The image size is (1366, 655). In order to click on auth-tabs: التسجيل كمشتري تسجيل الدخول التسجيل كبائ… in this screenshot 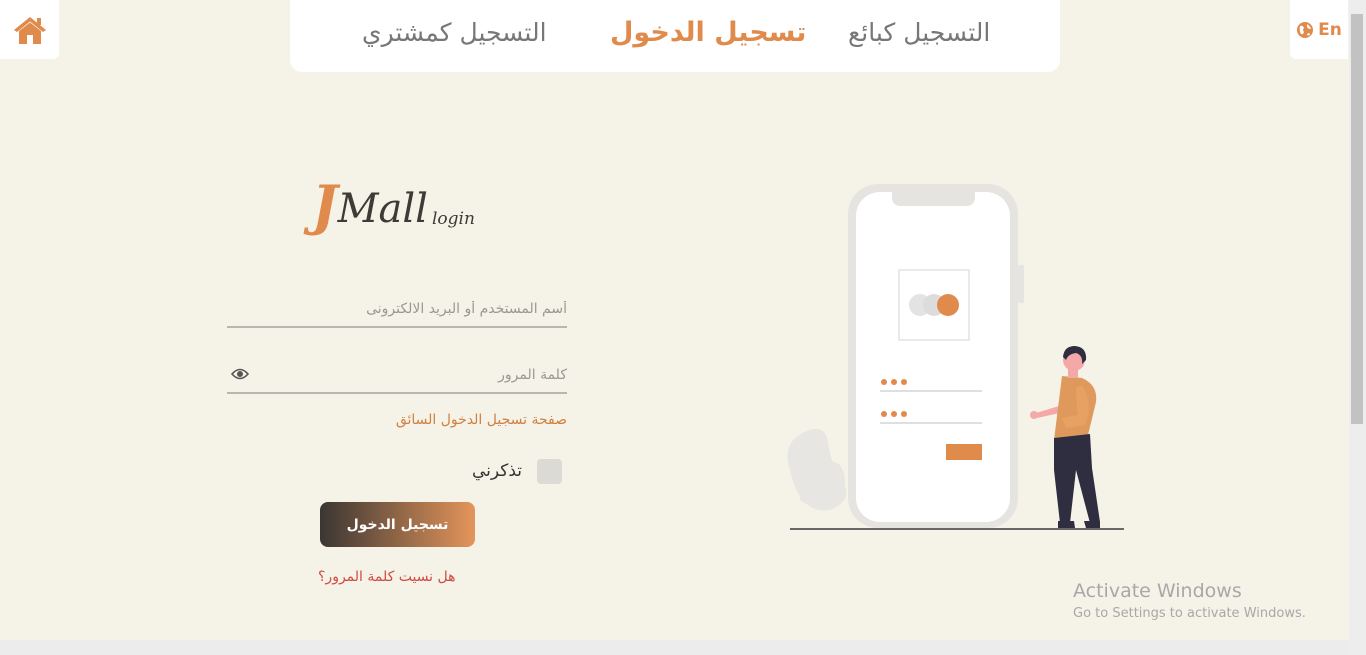, I will do `click(675, 36)`.